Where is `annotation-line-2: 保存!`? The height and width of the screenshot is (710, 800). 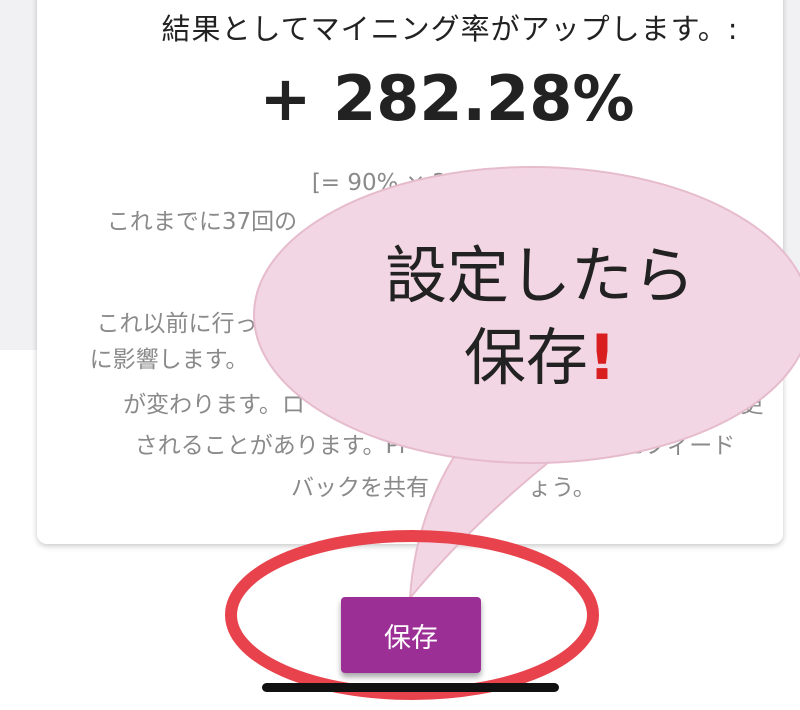 annotation-line-2: 保存! is located at coordinates (540, 358).